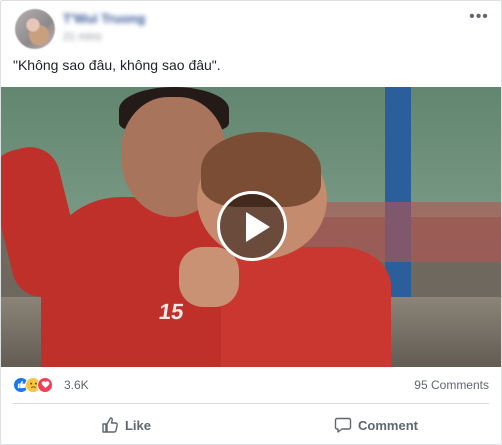 This screenshot has height=445, width=502. I want to click on post-timestamp: 21 mins, so click(82, 37).